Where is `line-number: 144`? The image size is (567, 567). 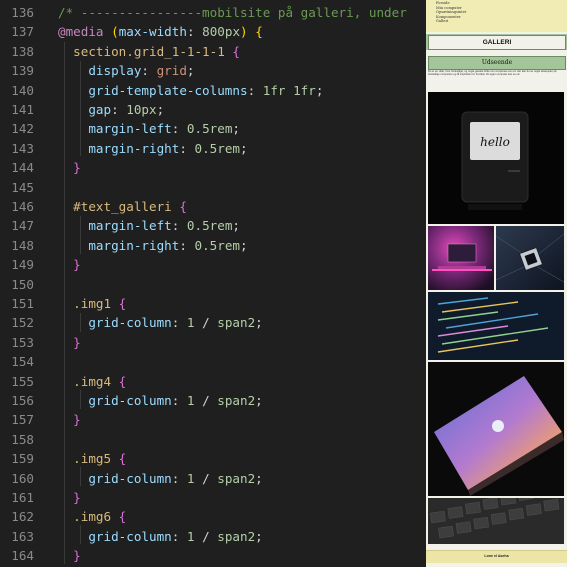 line-number: 144 is located at coordinates (22, 168).